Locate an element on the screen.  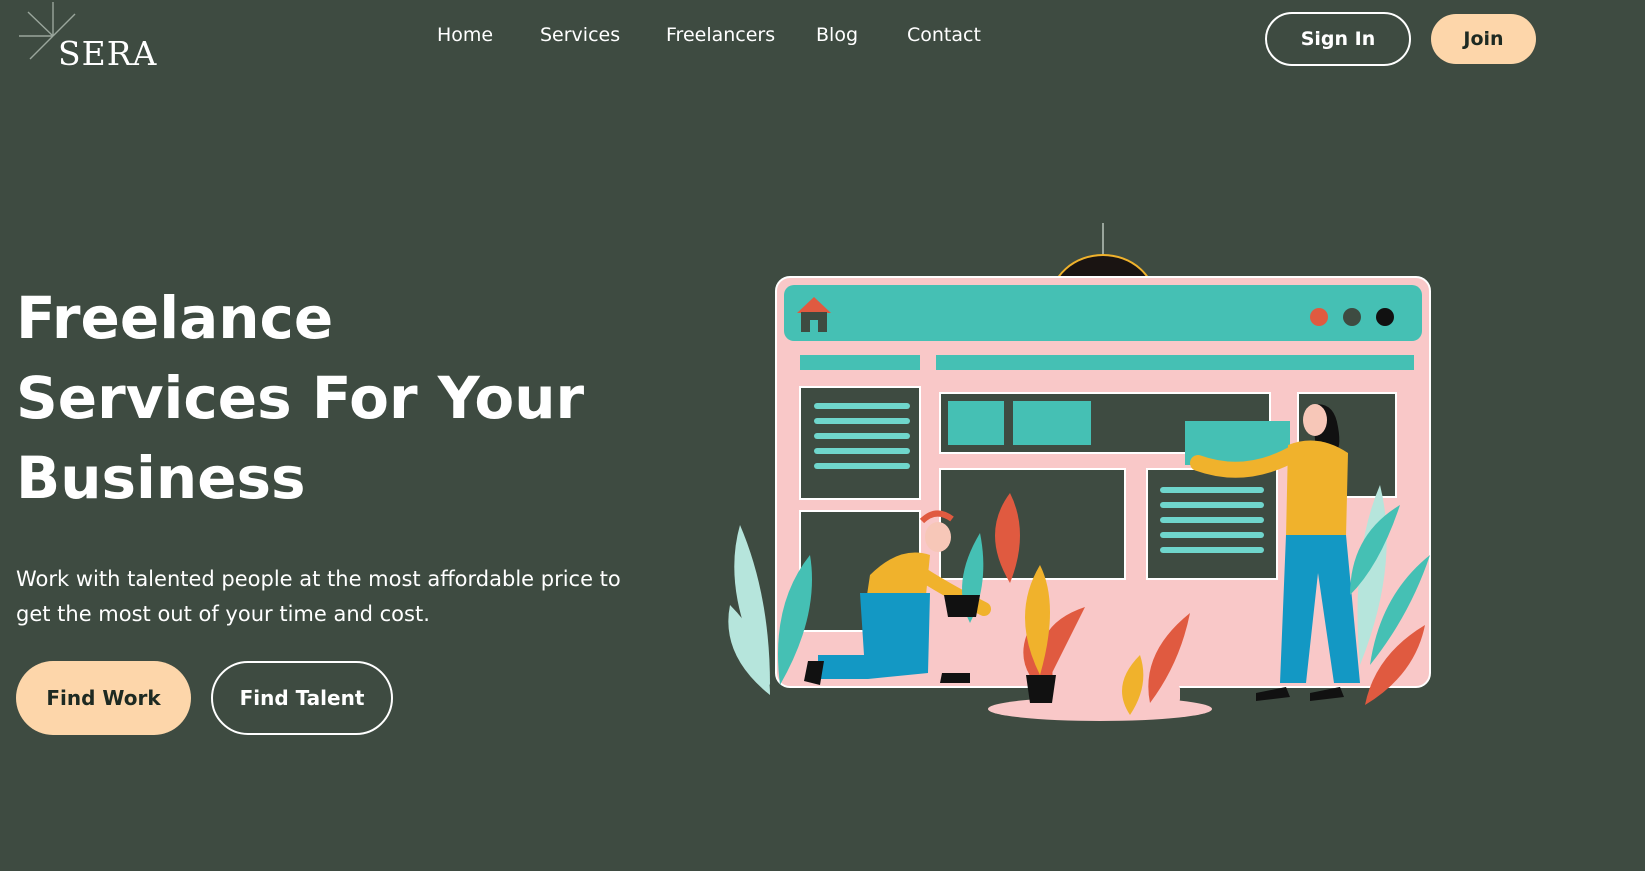
hero-title: Freelance Services For Your Business is located at coordinates (300, 398).